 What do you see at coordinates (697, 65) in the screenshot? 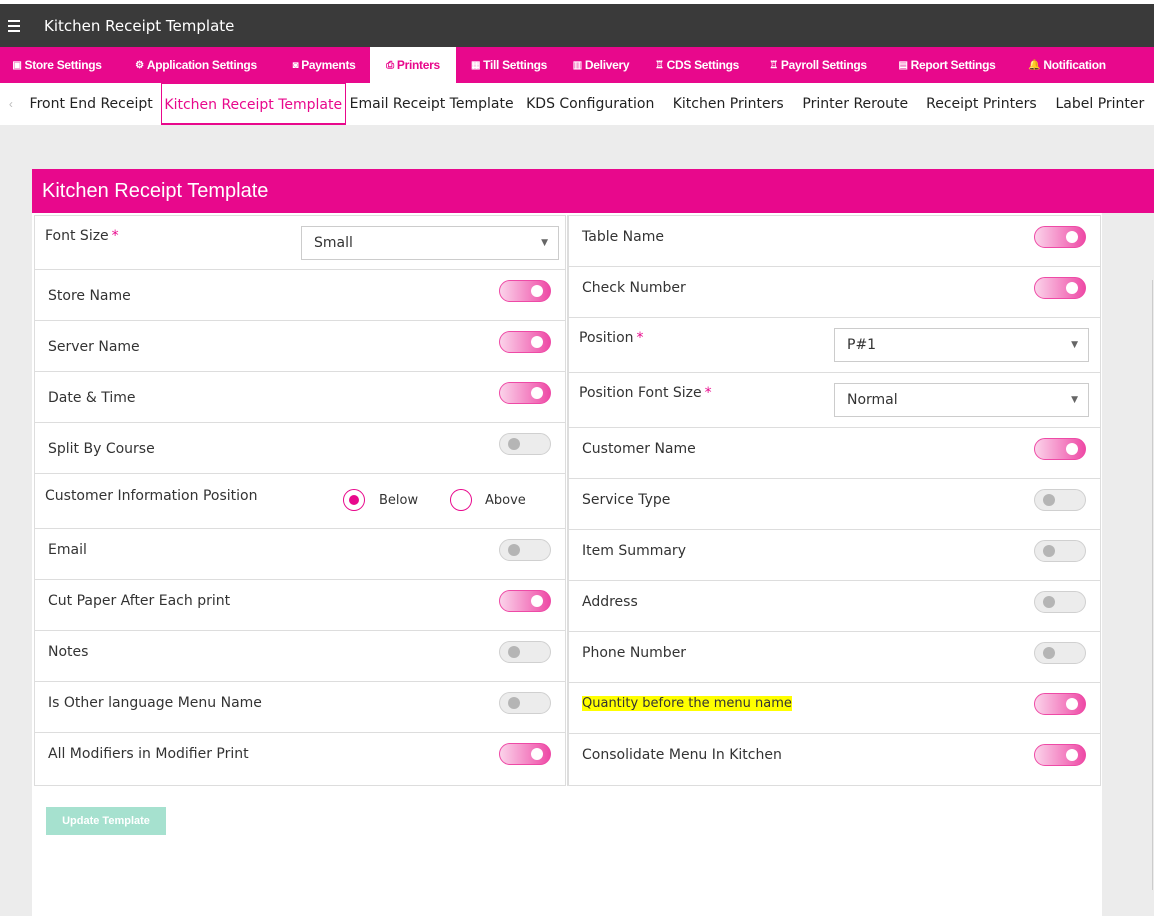
I see `main-tab-cds-settings: ♖ CDS Settings` at bounding box center [697, 65].